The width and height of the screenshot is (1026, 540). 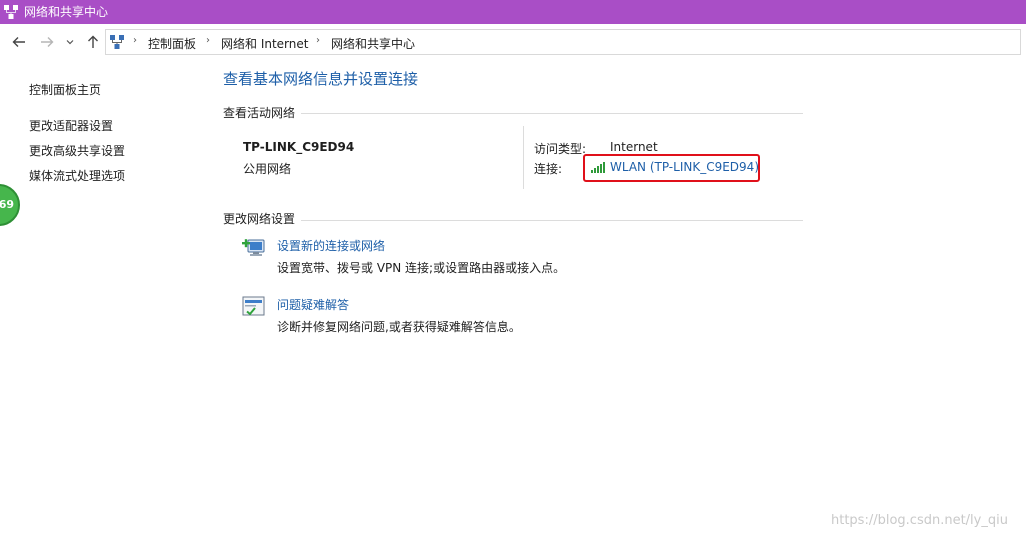 What do you see at coordinates (548, 169) in the screenshot?
I see `connection-label: 连接:` at bounding box center [548, 169].